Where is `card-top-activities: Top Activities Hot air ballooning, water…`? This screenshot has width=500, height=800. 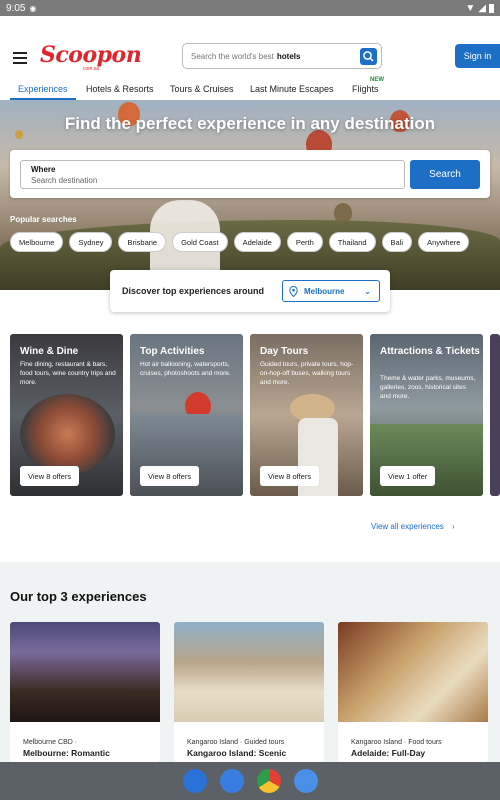 card-top-activities: Top Activities Hot air ballooning, water… is located at coordinates (186, 415).